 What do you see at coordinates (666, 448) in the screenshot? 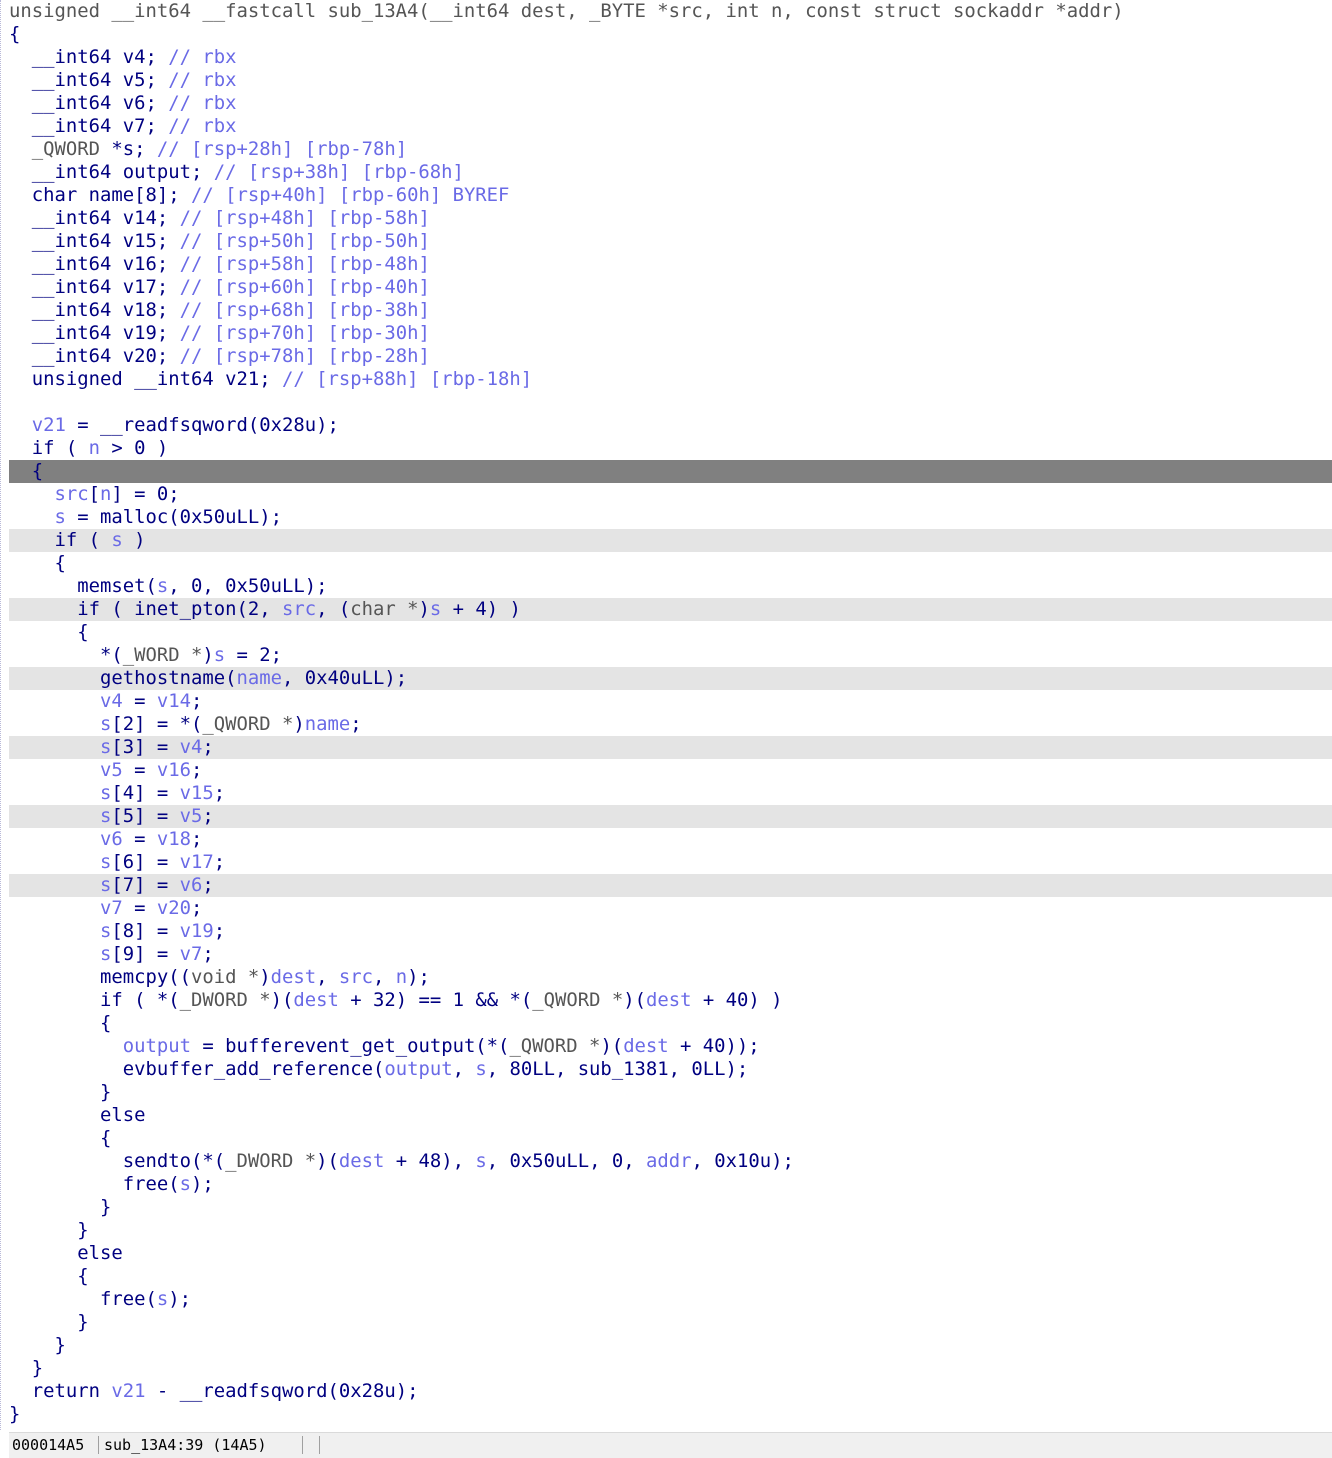
I see `code-line: if ( n > 0 )` at bounding box center [666, 448].